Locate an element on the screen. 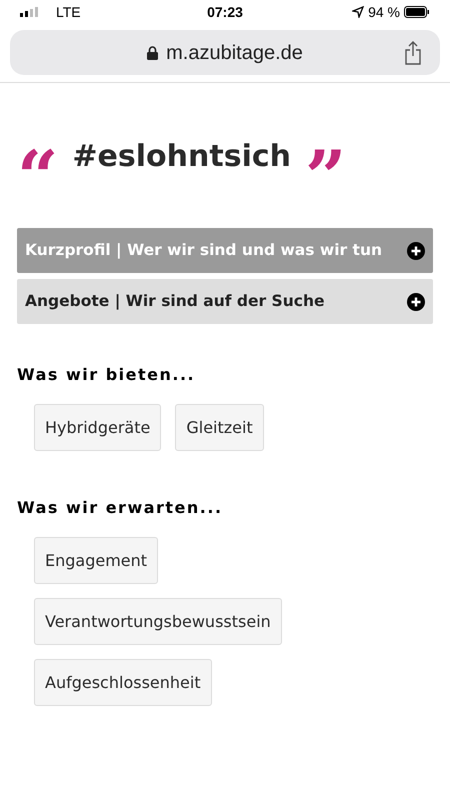 The height and width of the screenshot is (800, 450). url-text: m.azubitage.de is located at coordinates (234, 53).